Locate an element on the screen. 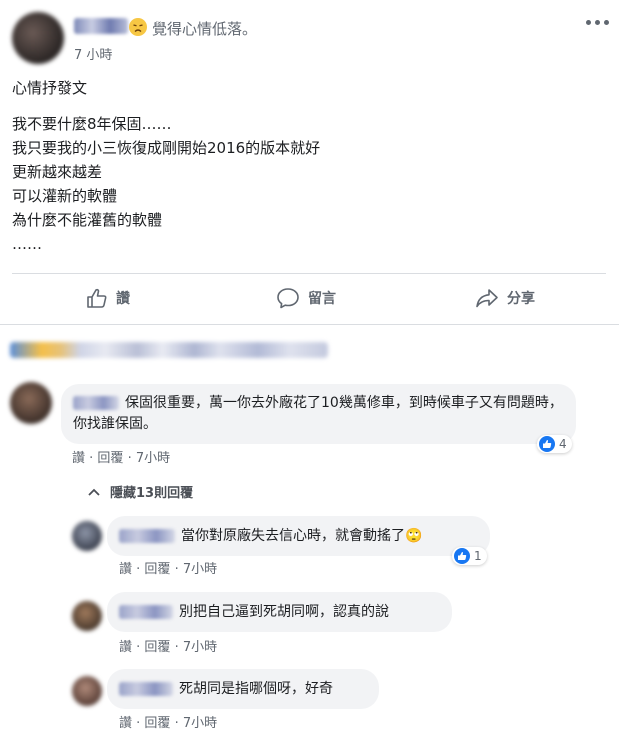  reply-text: 別把自己逼到死胡同啊，認真的說 is located at coordinates (284, 612).